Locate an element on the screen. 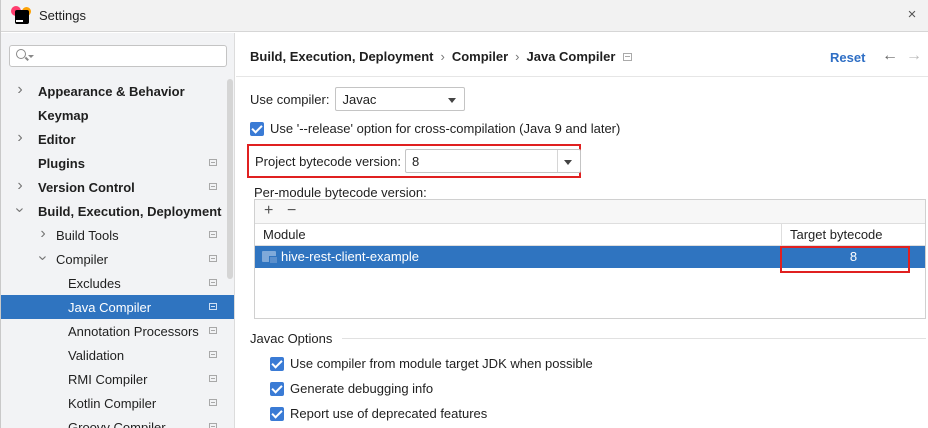  sidebar-item-annotation-processors: Annotation Processors is located at coordinates (117, 331).